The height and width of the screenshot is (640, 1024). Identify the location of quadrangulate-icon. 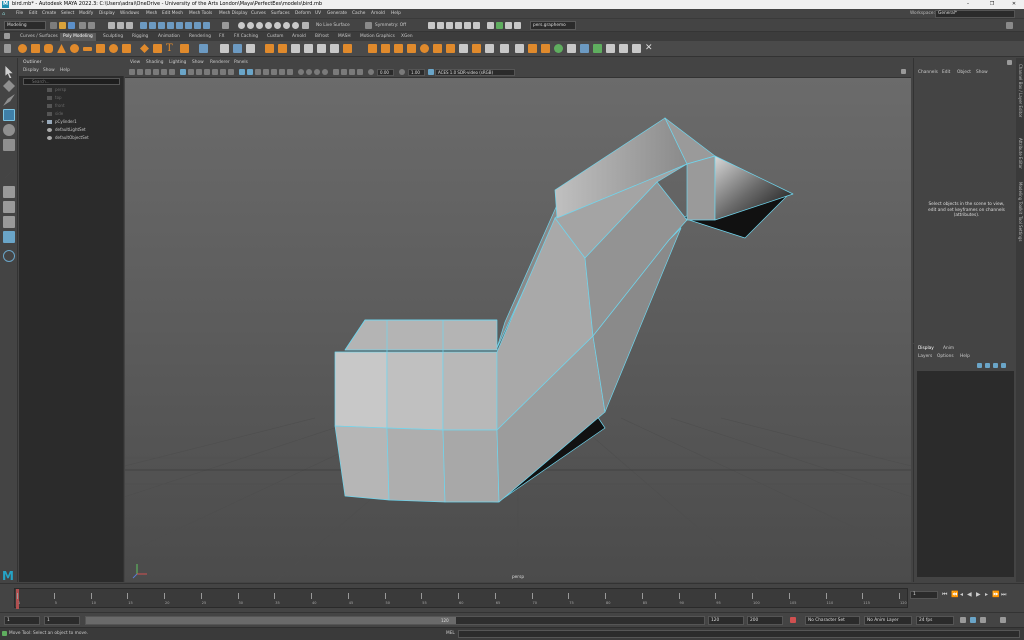
(636, 48).